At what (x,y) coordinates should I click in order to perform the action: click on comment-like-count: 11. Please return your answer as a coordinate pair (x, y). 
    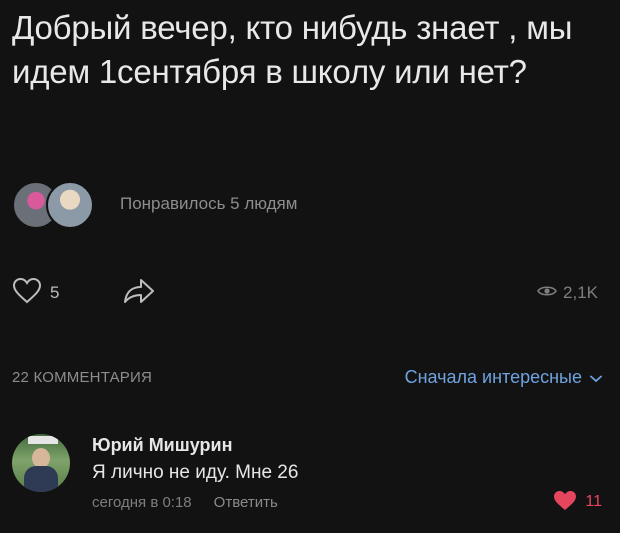
    Looking at the image, I should click on (593, 501).